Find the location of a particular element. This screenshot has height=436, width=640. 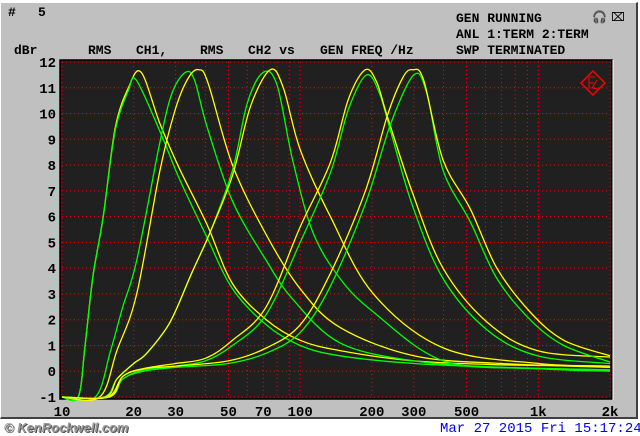

x-tick-label: 50 is located at coordinates (228, 413).